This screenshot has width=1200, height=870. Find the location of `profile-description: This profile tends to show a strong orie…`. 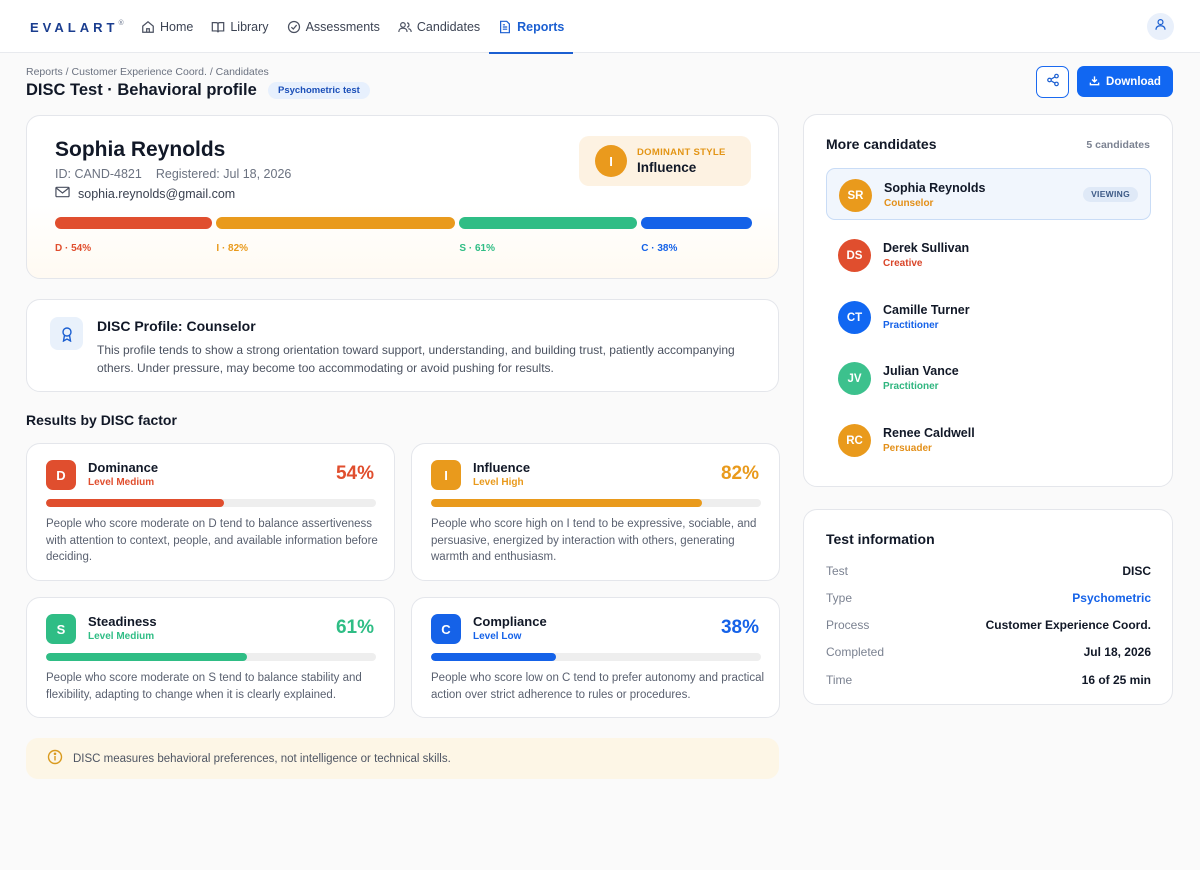

profile-description: This profile tends to show a strong orie… is located at coordinates (416, 359).